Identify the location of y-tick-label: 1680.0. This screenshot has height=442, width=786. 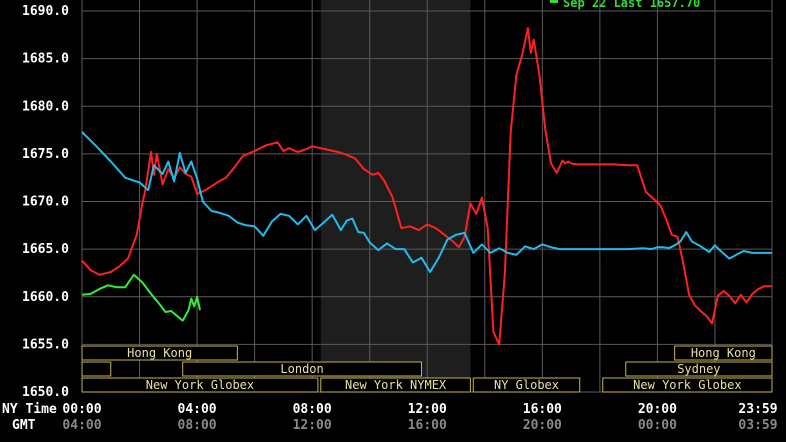
(45, 106).